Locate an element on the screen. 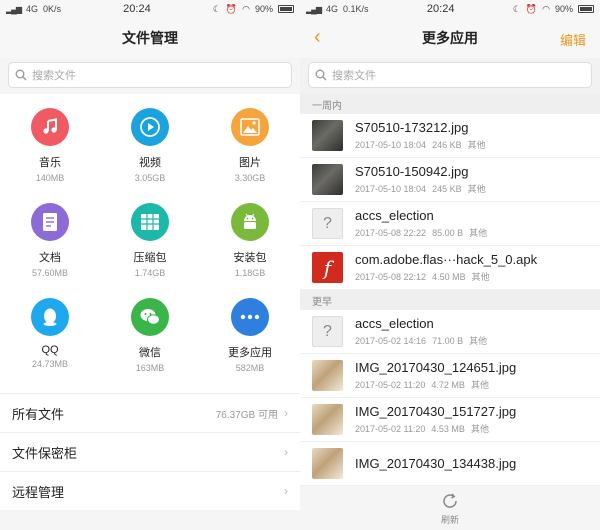  file-size: 4.72 MB is located at coordinates (448, 385).